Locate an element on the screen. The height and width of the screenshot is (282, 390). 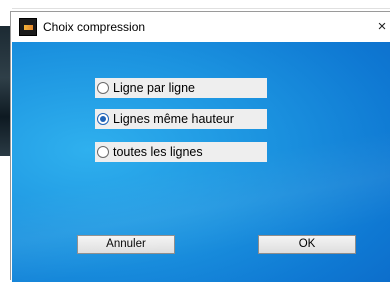
option-label: Lignes même hauteur is located at coordinates (173, 119).